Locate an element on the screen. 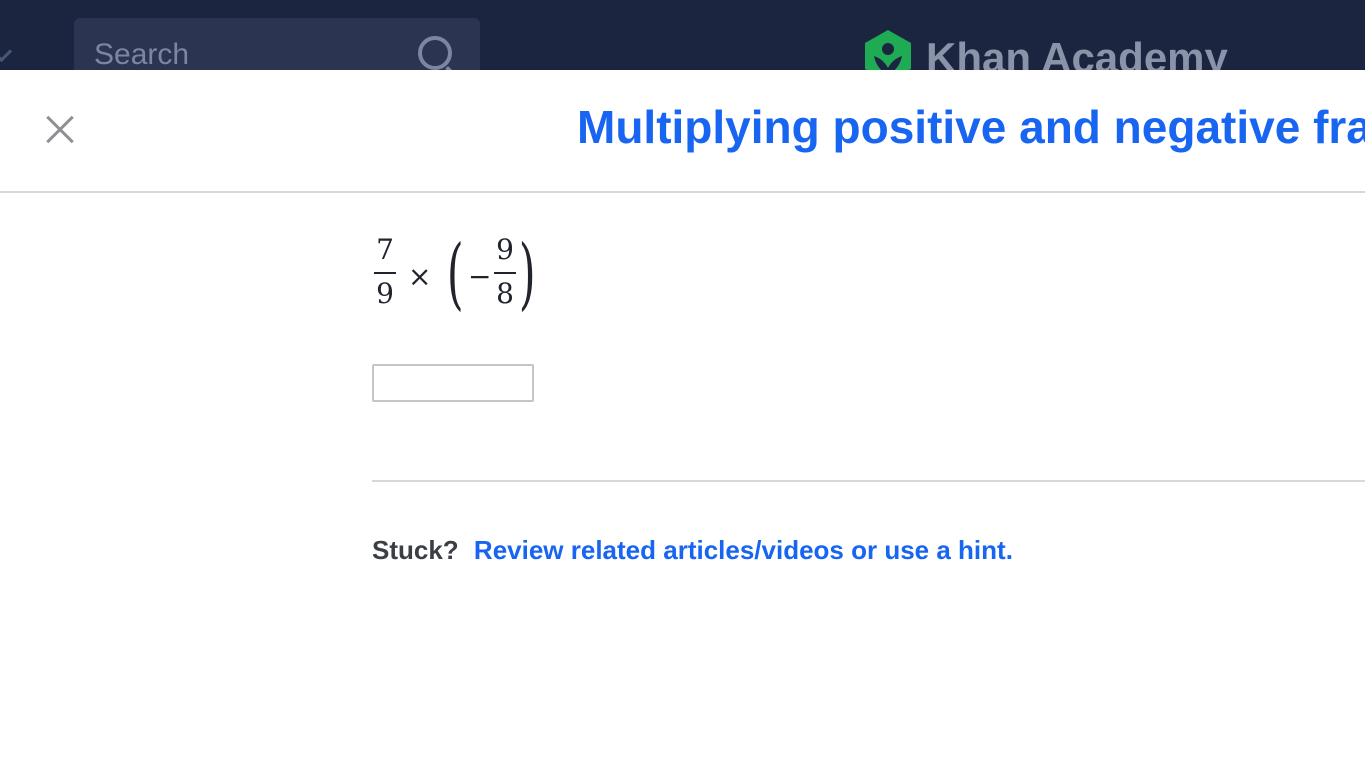 The image size is (1365, 768). search-icon is located at coordinates (435, 53).